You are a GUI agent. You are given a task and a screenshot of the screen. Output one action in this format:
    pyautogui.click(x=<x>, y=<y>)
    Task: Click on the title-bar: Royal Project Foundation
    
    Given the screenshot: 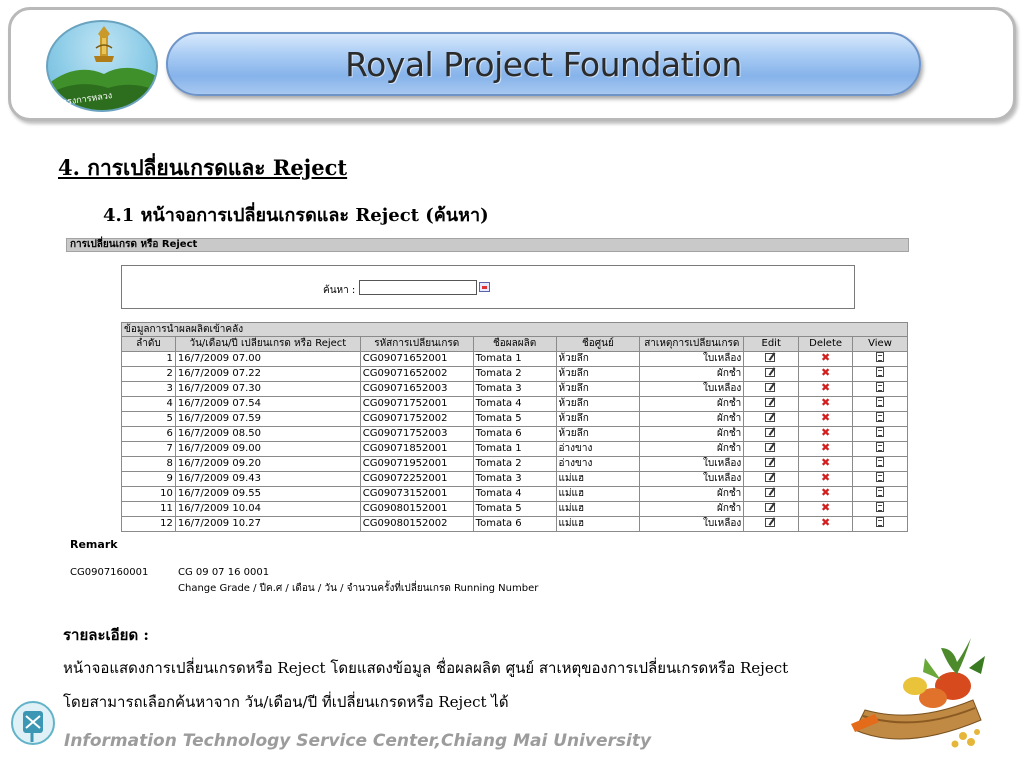 What is the action you would take?
    pyautogui.click(x=543, y=64)
    